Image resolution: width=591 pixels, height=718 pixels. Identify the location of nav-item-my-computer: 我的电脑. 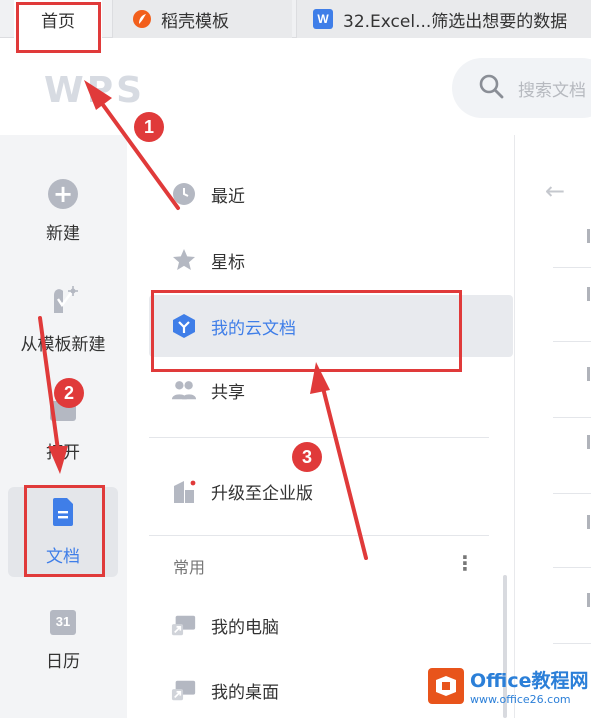
(319, 625).